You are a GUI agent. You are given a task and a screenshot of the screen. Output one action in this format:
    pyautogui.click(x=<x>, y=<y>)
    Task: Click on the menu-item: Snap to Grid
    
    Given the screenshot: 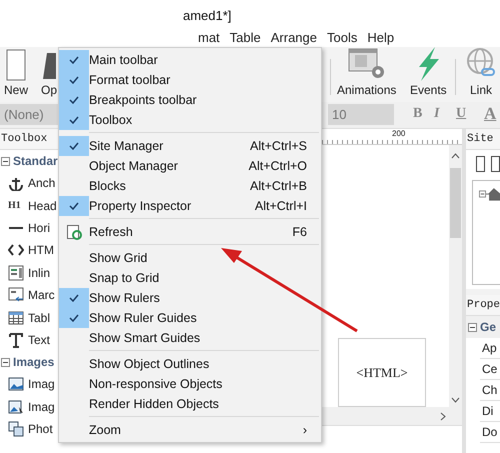 What is the action you would take?
    pyautogui.click(x=190, y=278)
    